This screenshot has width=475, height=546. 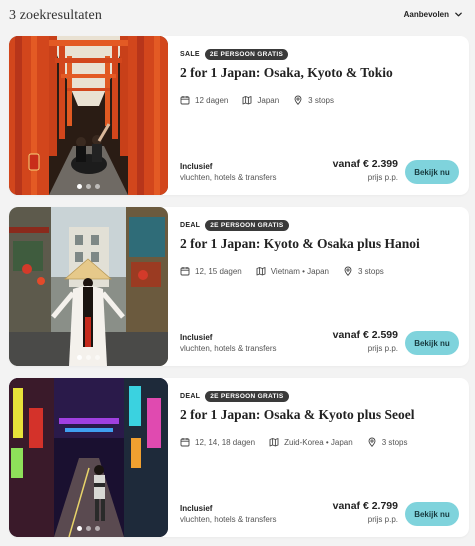 I want to click on results-header: 3 zoekresultaten Aanbevolen, so click(x=237, y=15).